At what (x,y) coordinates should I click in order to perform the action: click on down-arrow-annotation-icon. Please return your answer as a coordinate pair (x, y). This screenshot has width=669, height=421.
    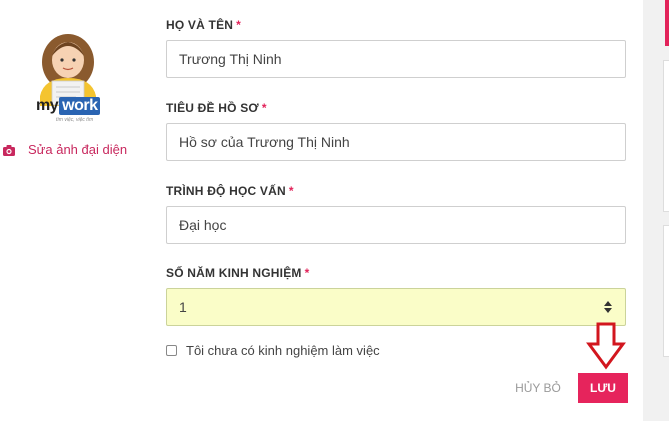
    Looking at the image, I should click on (606, 346).